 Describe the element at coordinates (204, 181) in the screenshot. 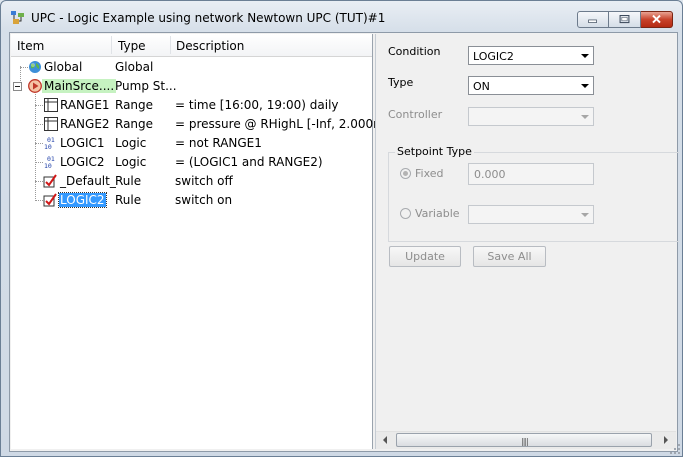

I see `tree-item-description: switch off` at that location.